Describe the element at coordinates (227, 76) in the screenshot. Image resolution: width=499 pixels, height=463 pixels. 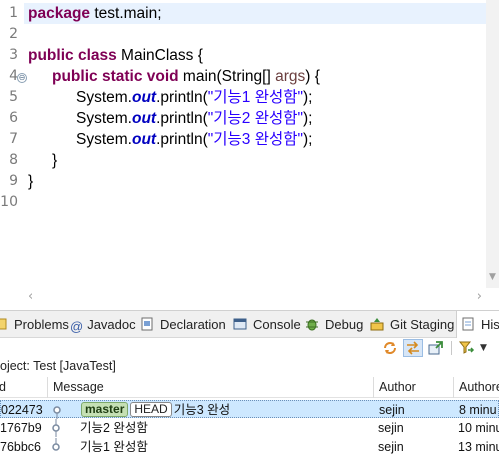
I see `method-signature: main(String[]` at that location.